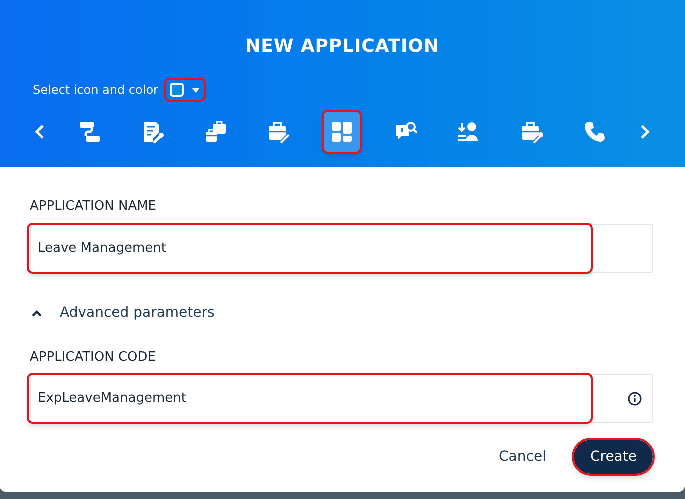  Describe the element at coordinates (613, 457) in the screenshot. I see `create-button: Create` at that location.